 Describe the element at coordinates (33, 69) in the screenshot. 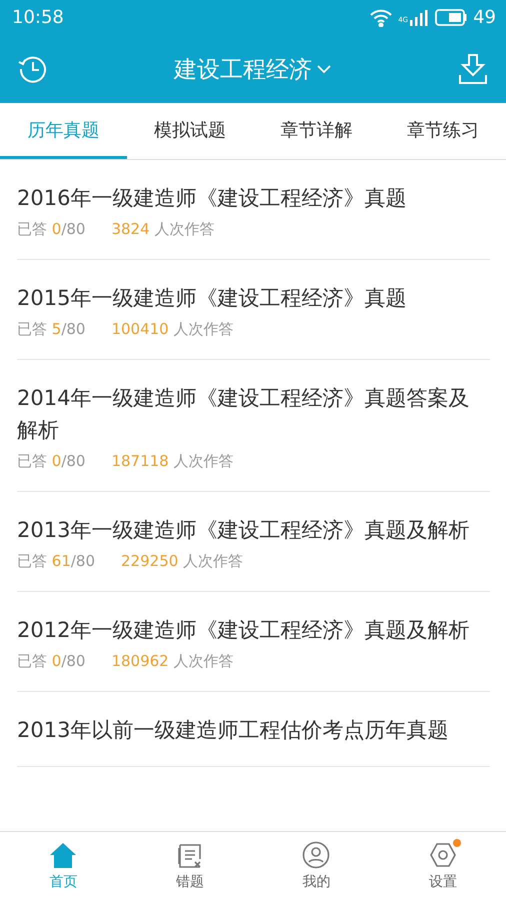

I see `history-button` at that location.